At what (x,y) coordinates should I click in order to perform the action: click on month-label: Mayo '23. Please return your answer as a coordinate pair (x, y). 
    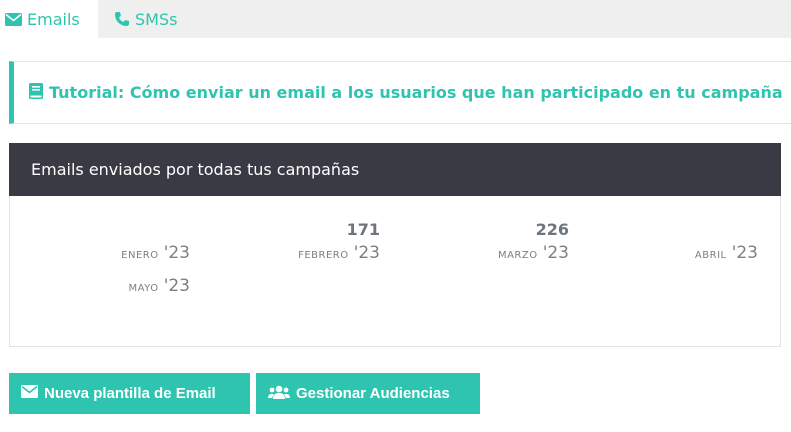
    Looking at the image, I should click on (100, 286).